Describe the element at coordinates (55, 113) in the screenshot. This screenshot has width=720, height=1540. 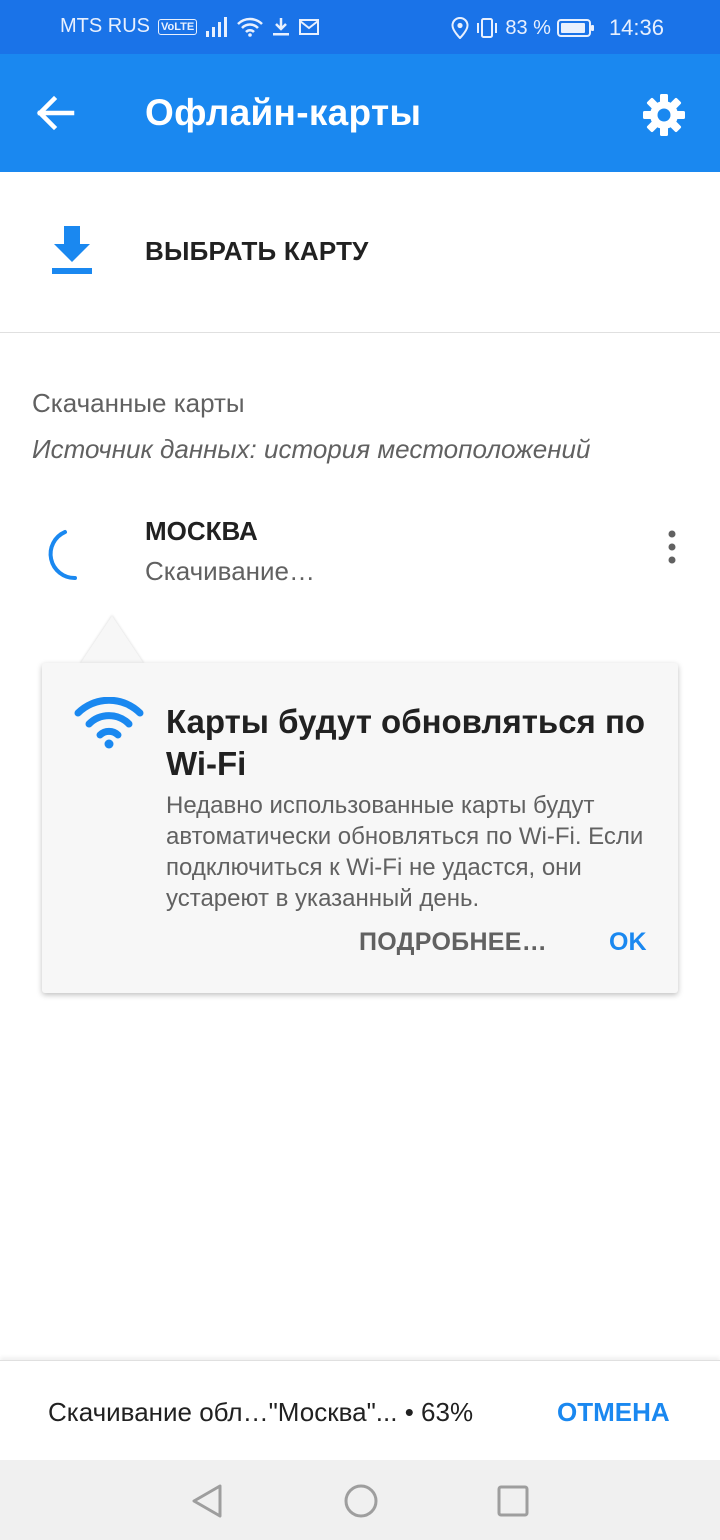
I see `arrow-left-icon` at that location.